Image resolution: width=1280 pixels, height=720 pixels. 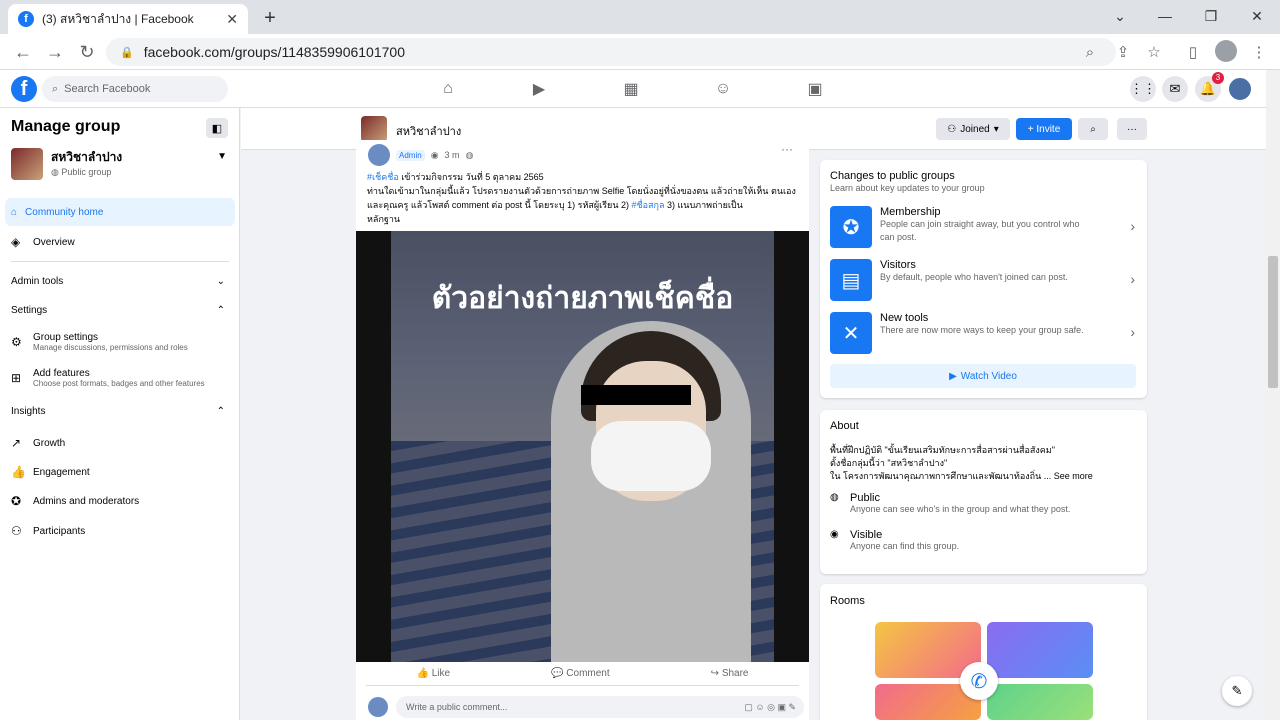 I want to click on search-input: ⌕ Search Facebook, so click(x=135, y=89).